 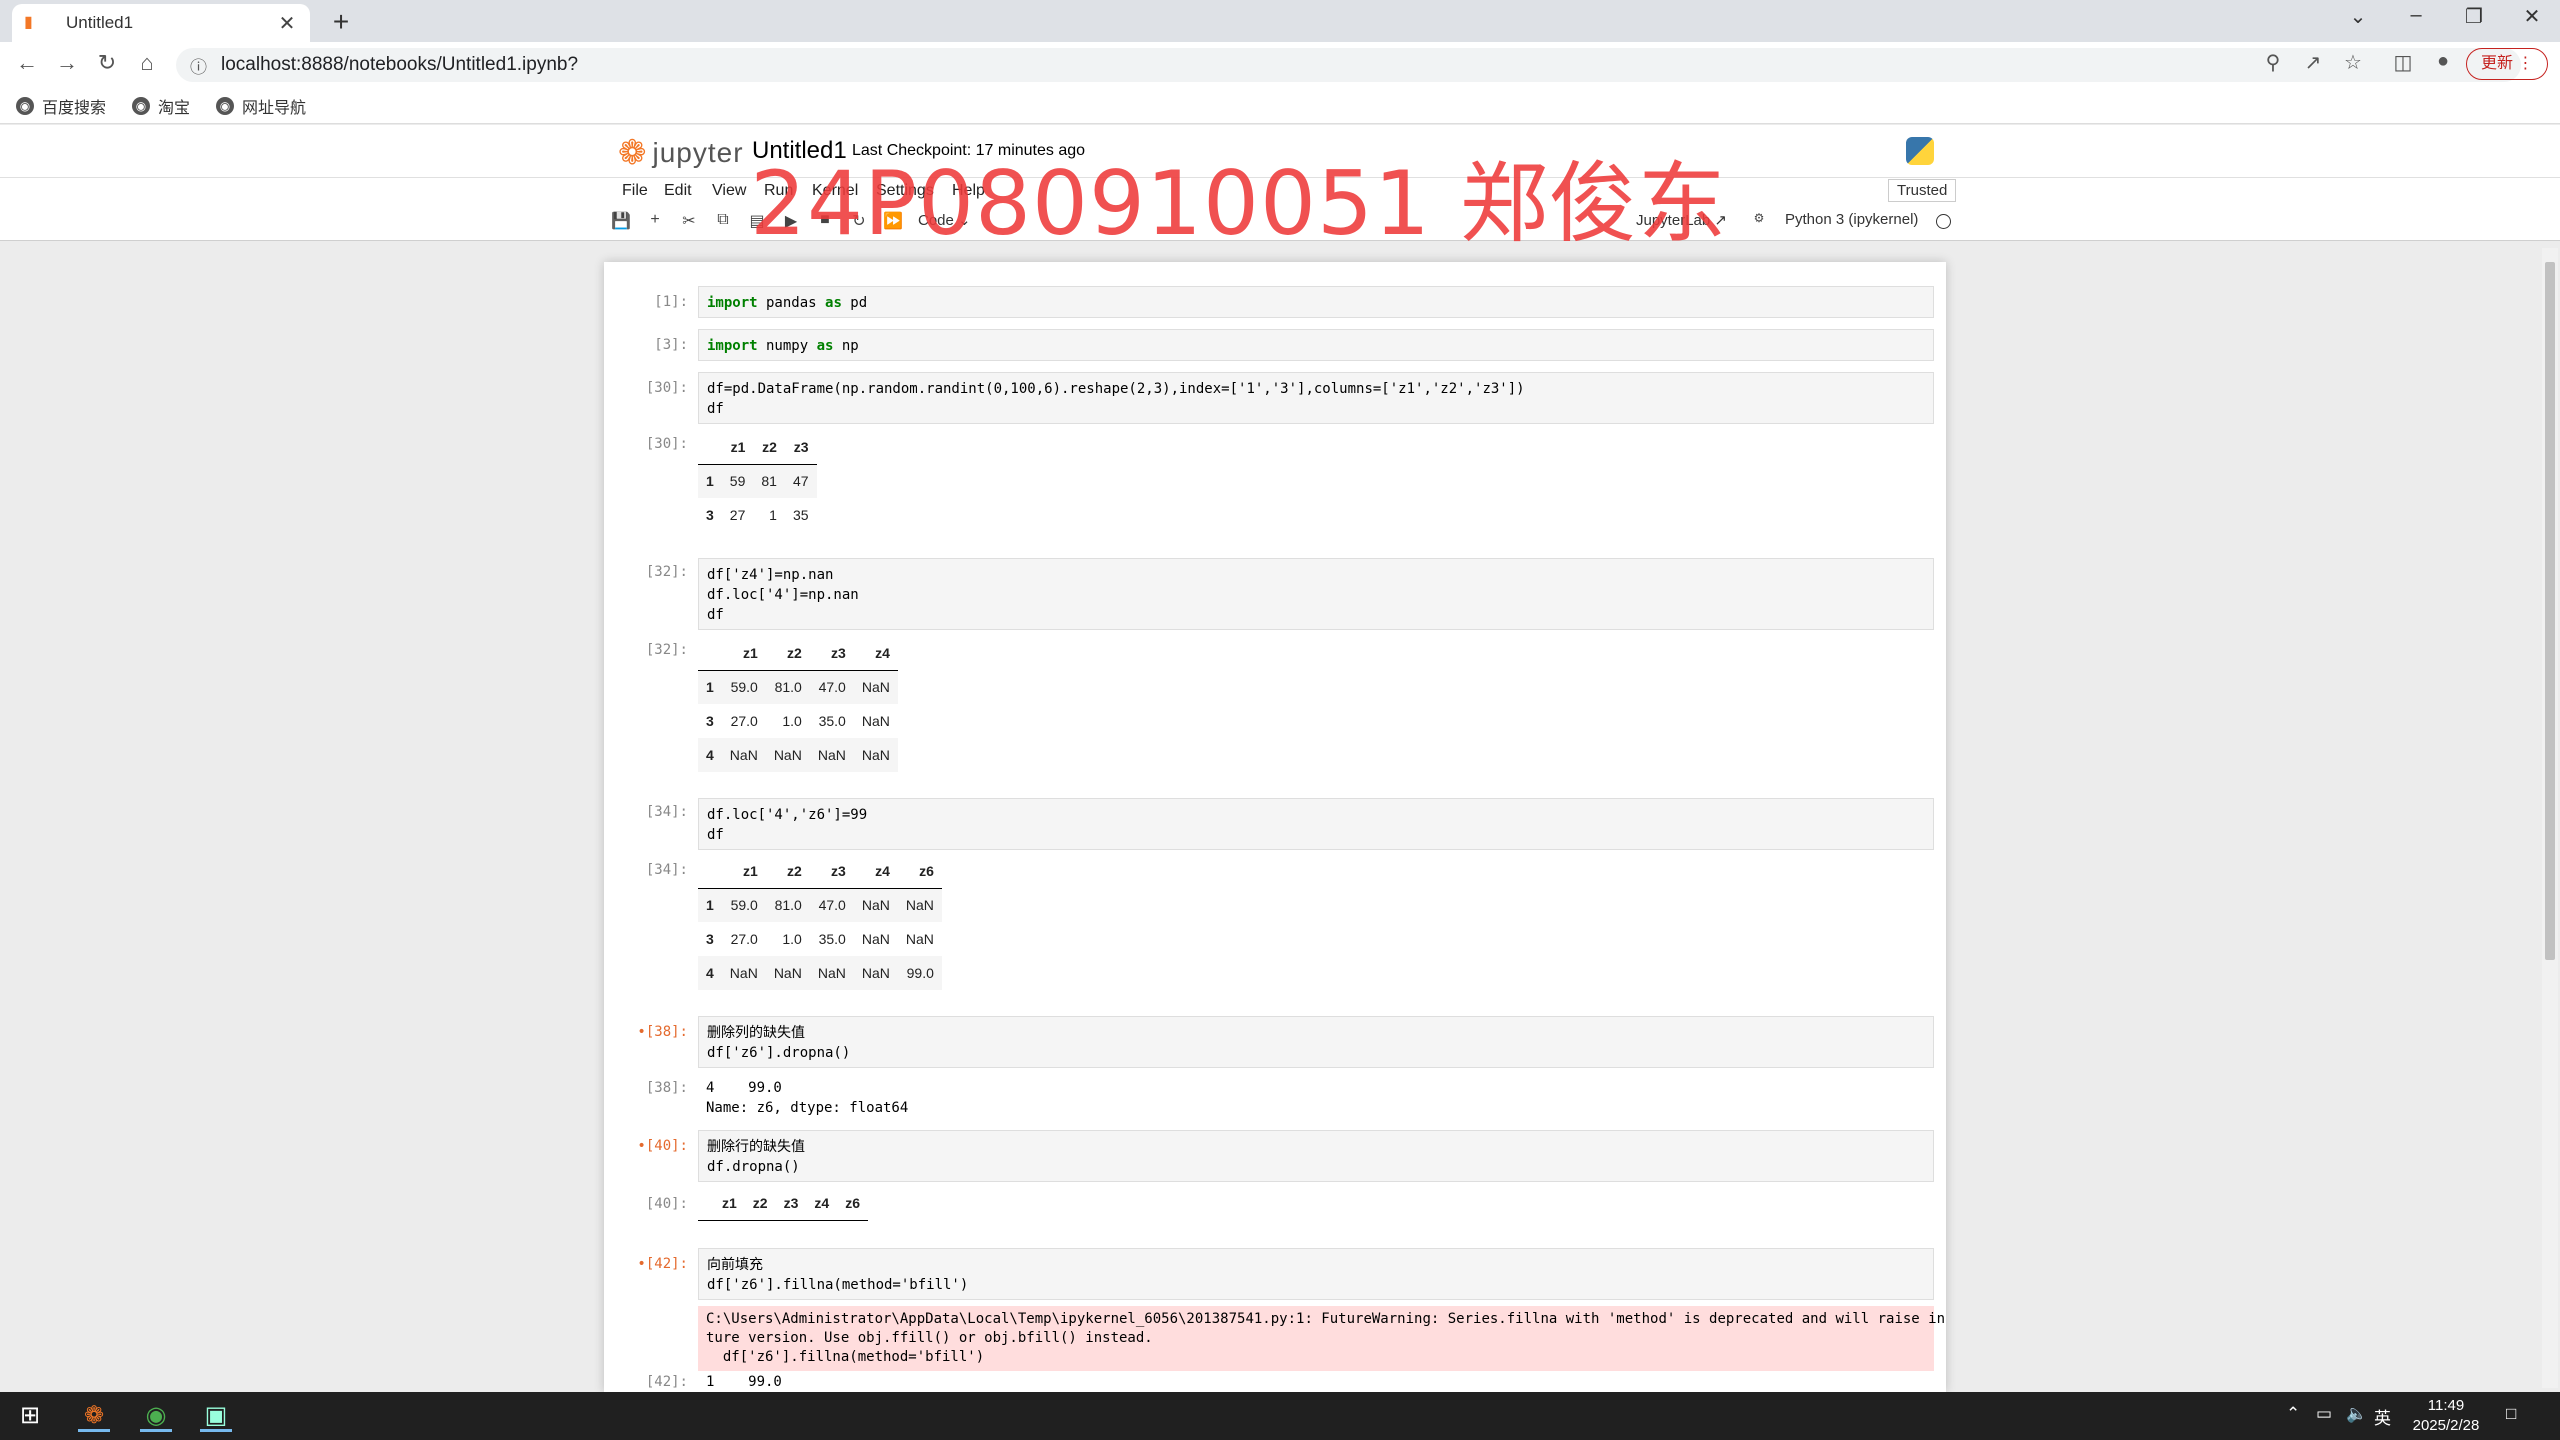 I want to click on table-cell: 59, so click(x=737, y=481).